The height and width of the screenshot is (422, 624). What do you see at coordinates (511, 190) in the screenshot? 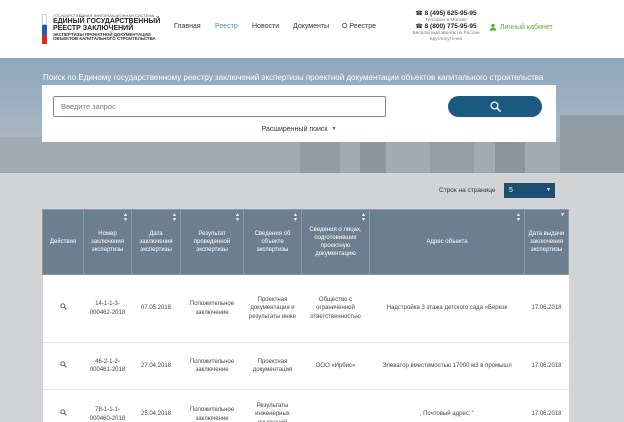
I see `rows-per-page-value: 5` at bounding box center [511, 190].